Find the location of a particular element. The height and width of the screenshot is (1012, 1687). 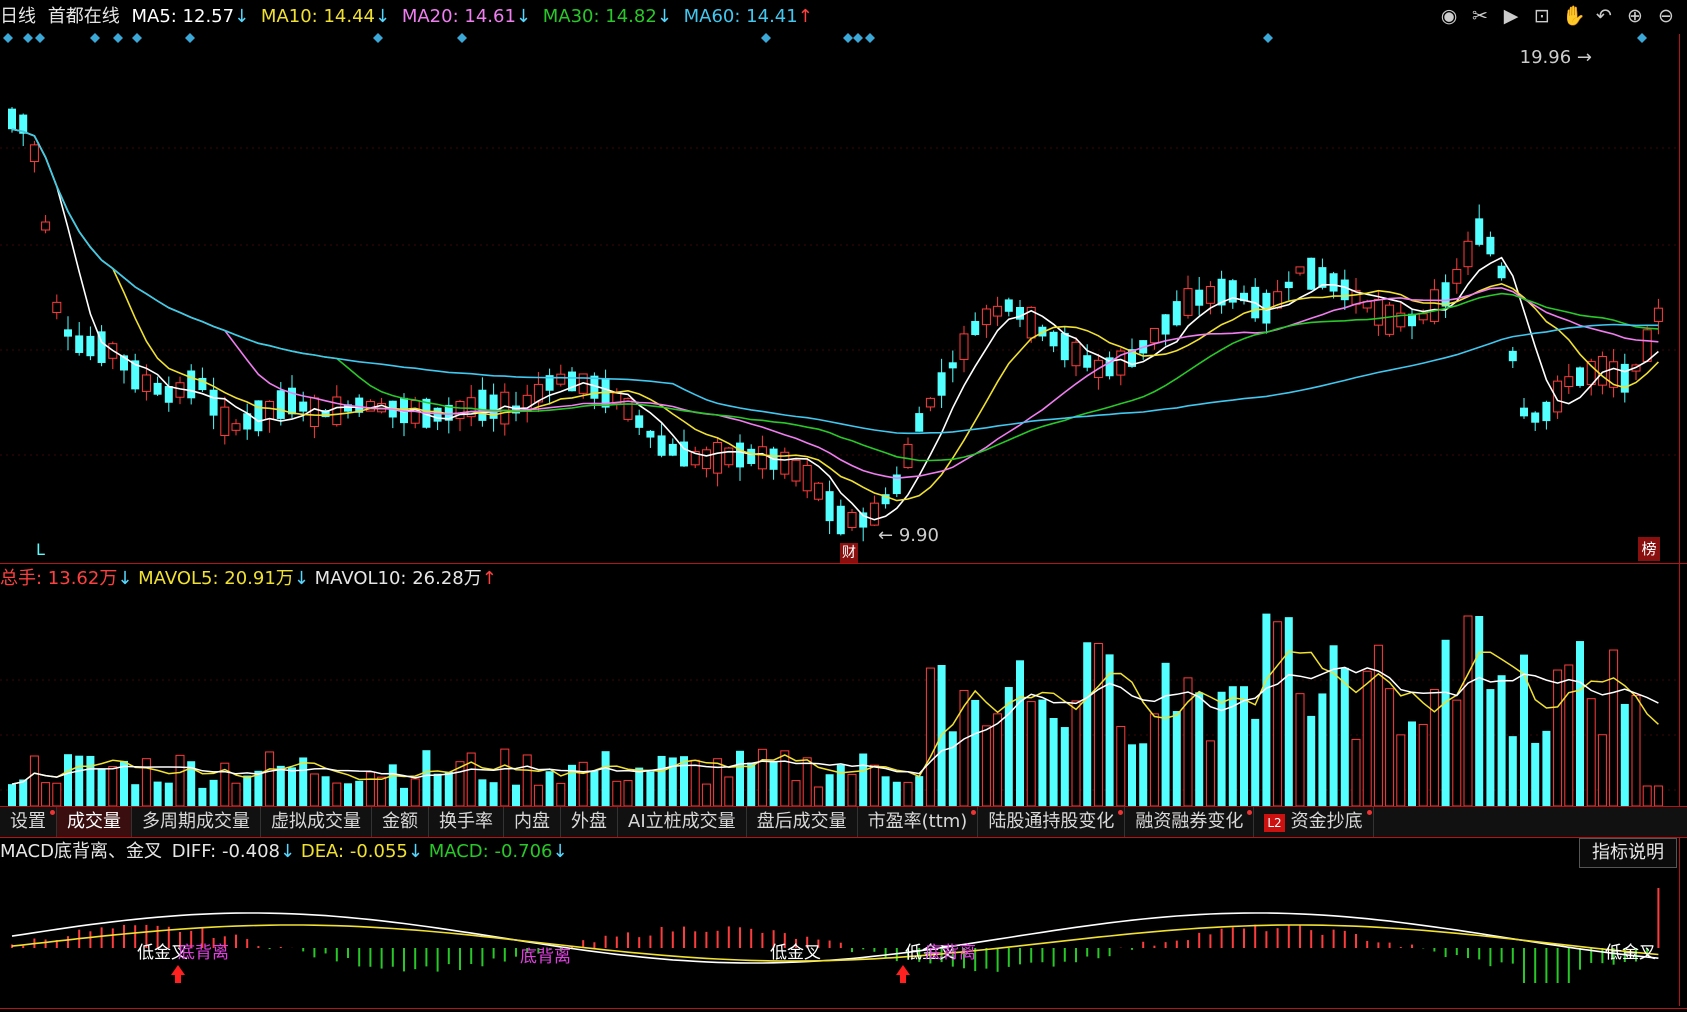

tab-item: 设置 is located at coordinates (28, 822).